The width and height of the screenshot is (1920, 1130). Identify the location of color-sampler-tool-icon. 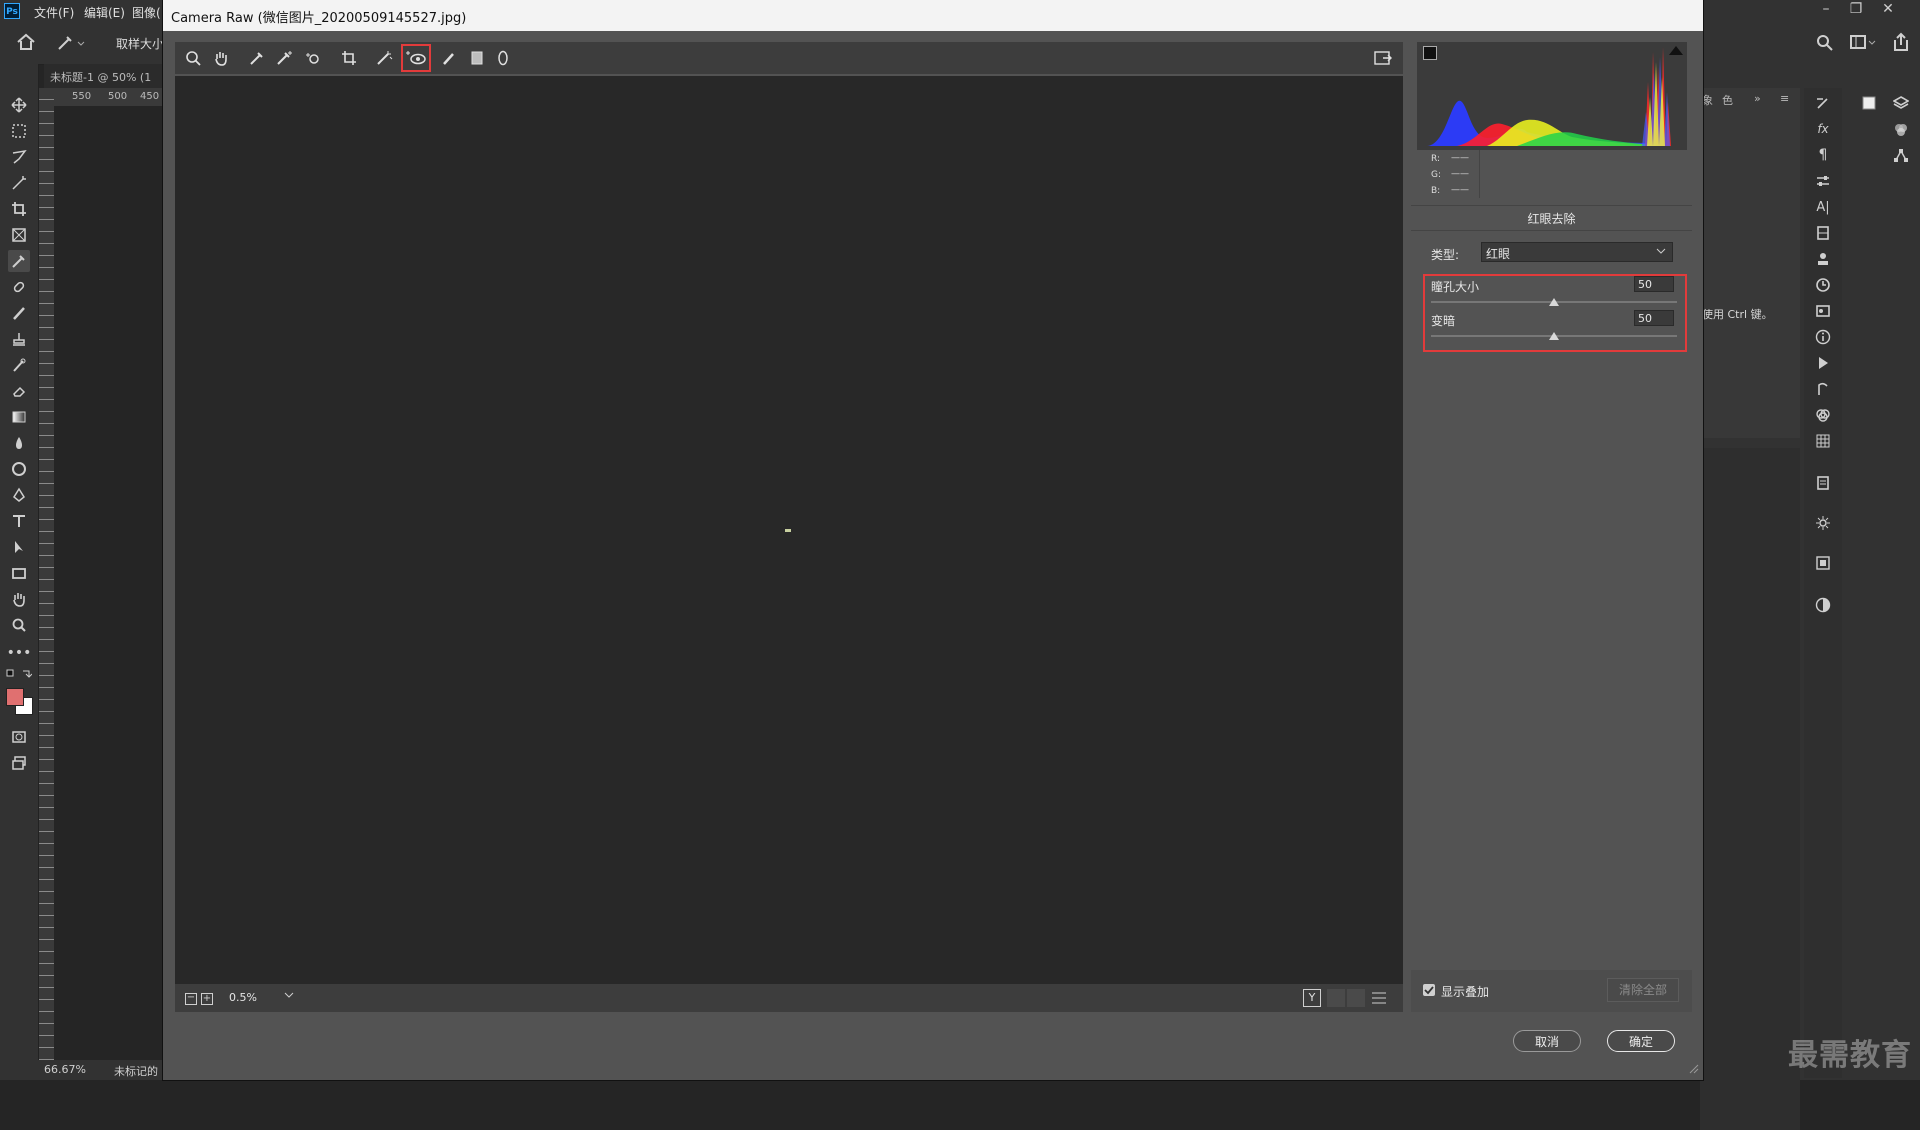
(285, 58).